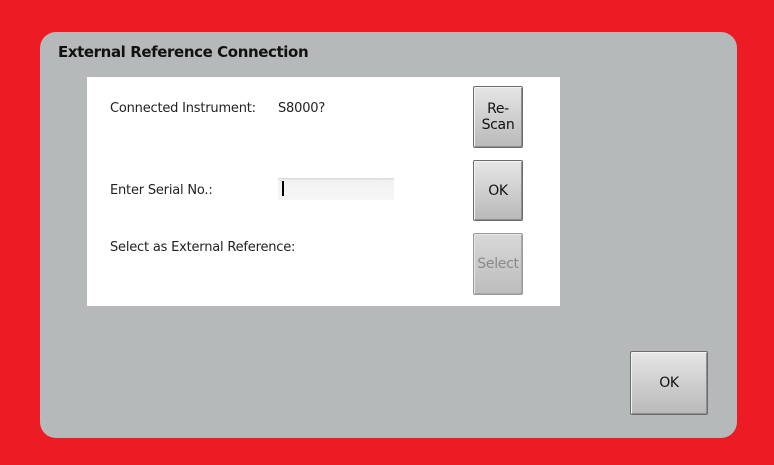  Describe the element at coordinates (183, 52) in the screenshot. I see `dialog-title: External Reference Connection` at that location.